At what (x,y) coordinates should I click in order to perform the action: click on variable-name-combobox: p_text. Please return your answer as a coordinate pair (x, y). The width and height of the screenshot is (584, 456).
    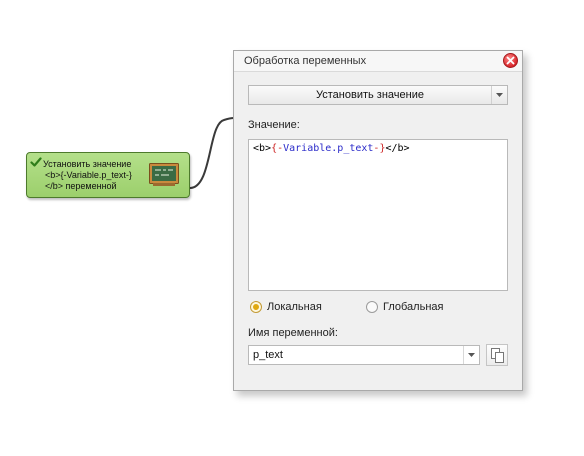
    Looking at the image, I should click on (364, 355).